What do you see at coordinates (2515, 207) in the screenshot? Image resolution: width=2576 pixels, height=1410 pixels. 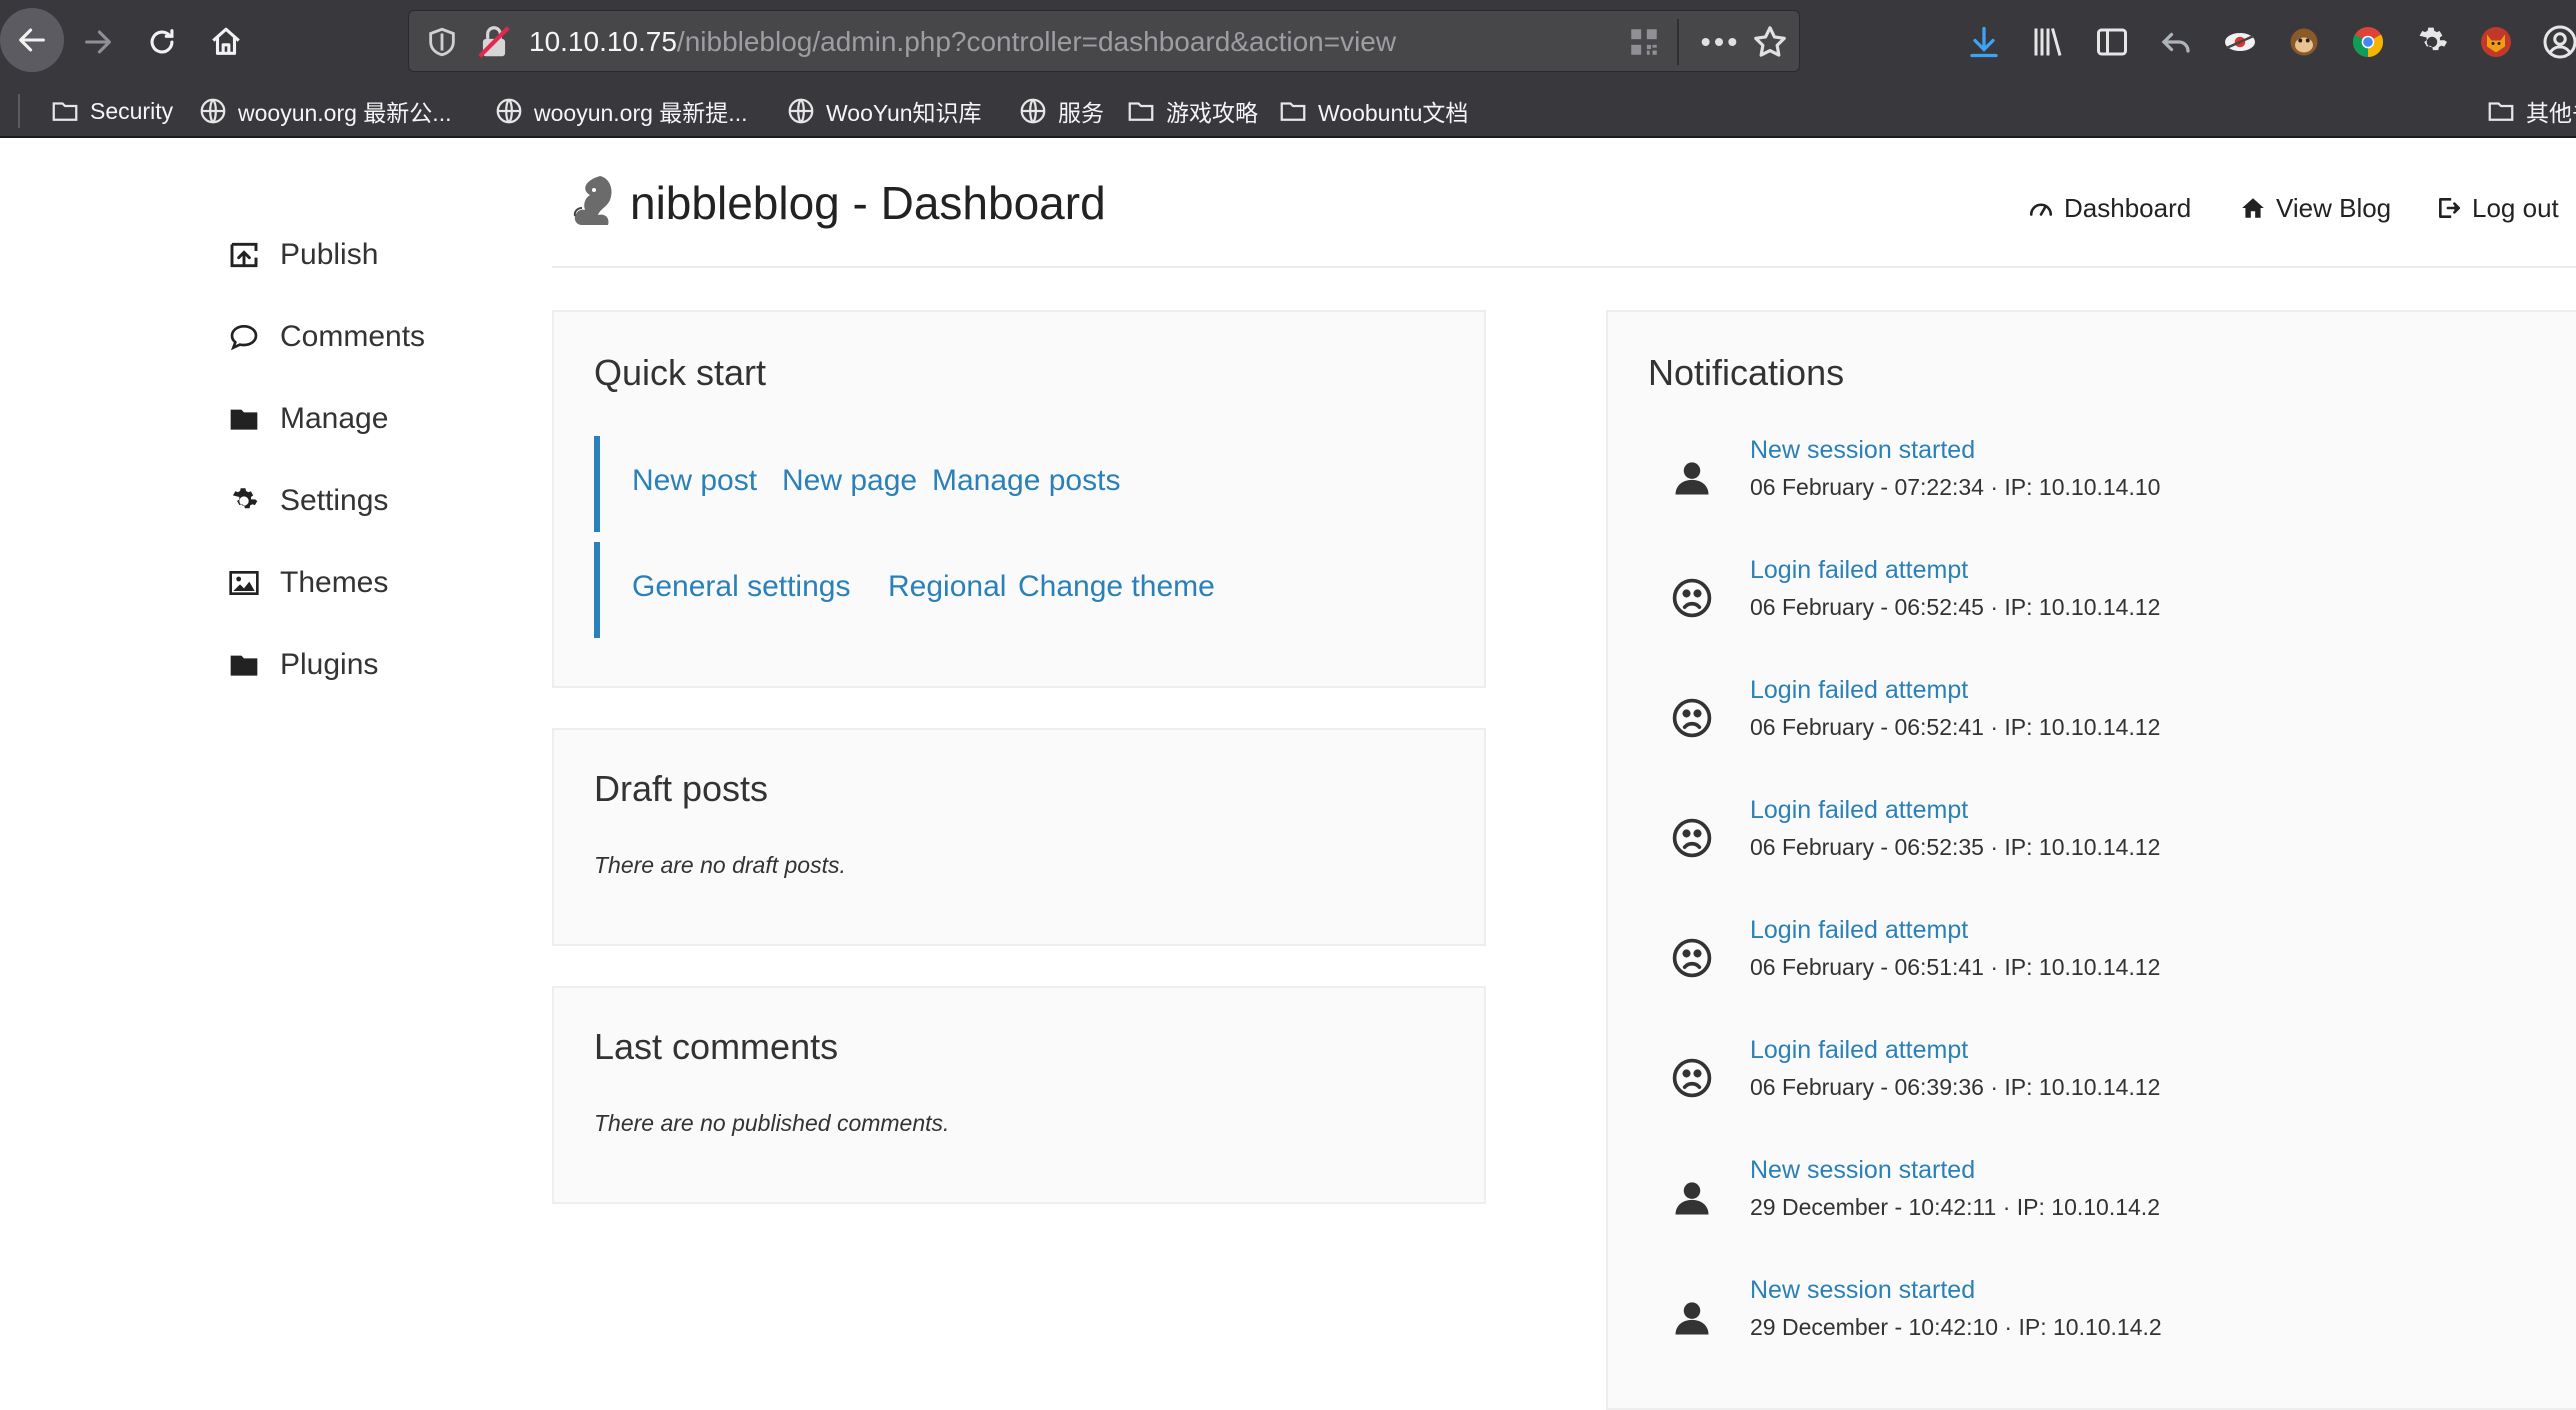 I see `logout-link-label: Log out` at bounding box center [2515, 207].